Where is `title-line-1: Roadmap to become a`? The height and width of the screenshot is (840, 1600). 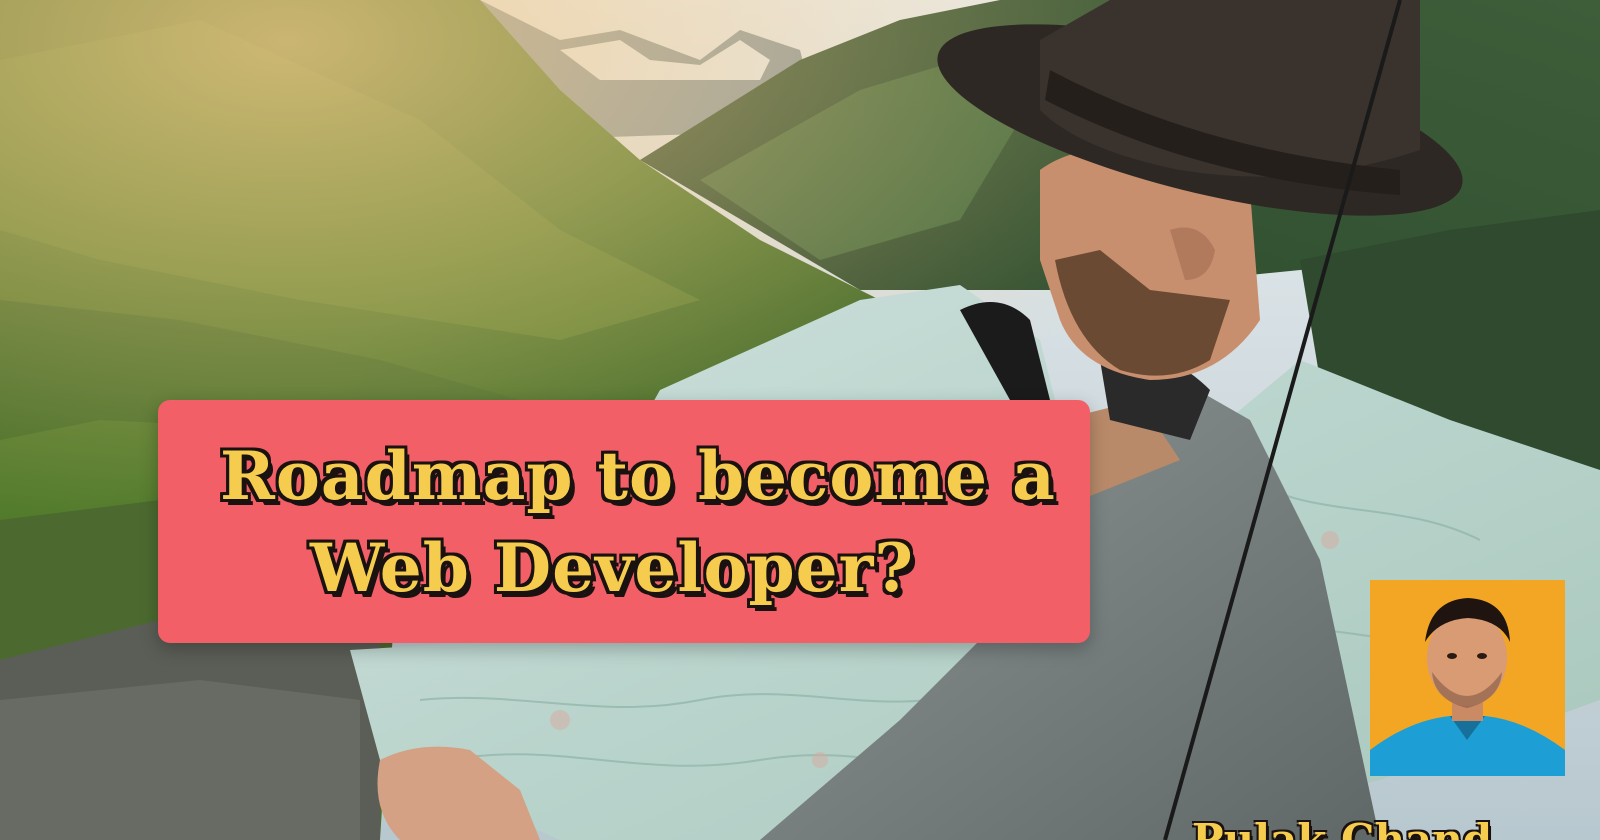
title-line-1: Roadmap to become a is located at coordinates (638, 475).